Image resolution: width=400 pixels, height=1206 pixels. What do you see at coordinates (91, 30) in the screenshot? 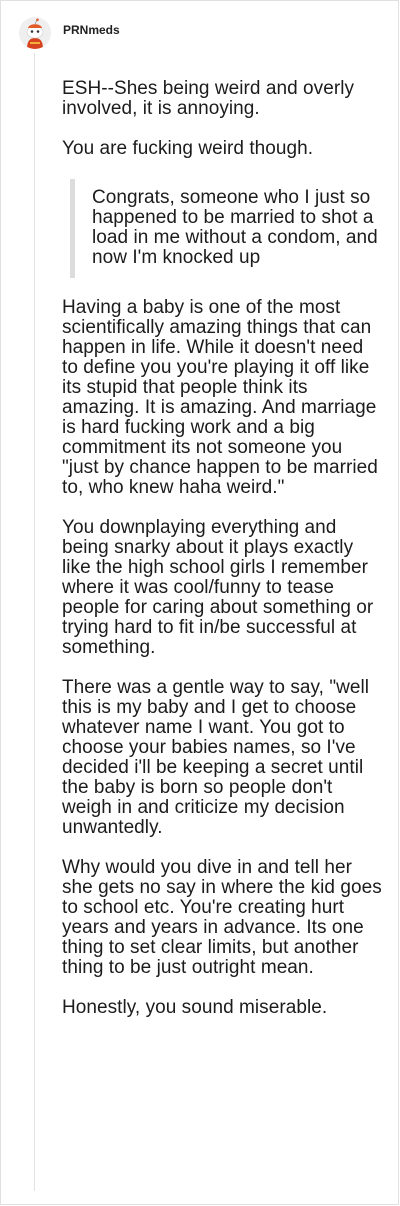
I see `comment-username: PRNmeds` at bounding box center [91, 30].